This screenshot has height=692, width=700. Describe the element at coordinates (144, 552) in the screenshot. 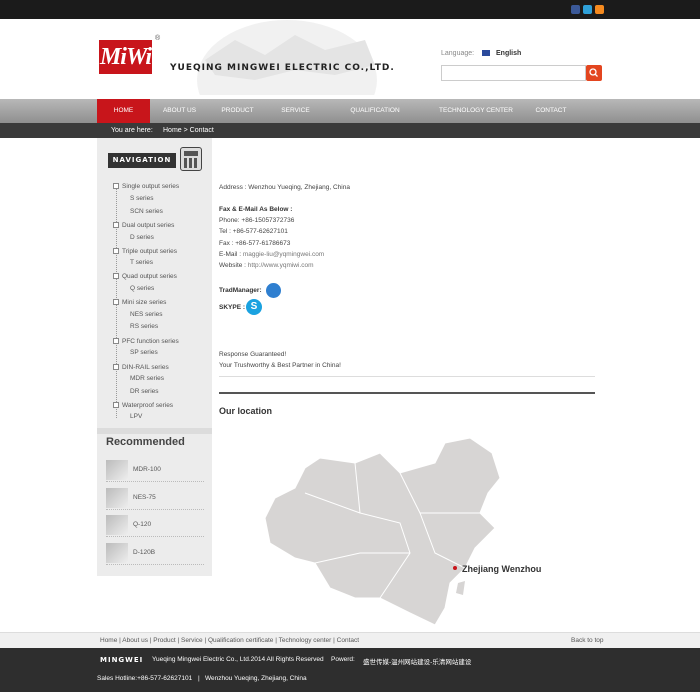

I see `recommended-label: D-120B` at that location.